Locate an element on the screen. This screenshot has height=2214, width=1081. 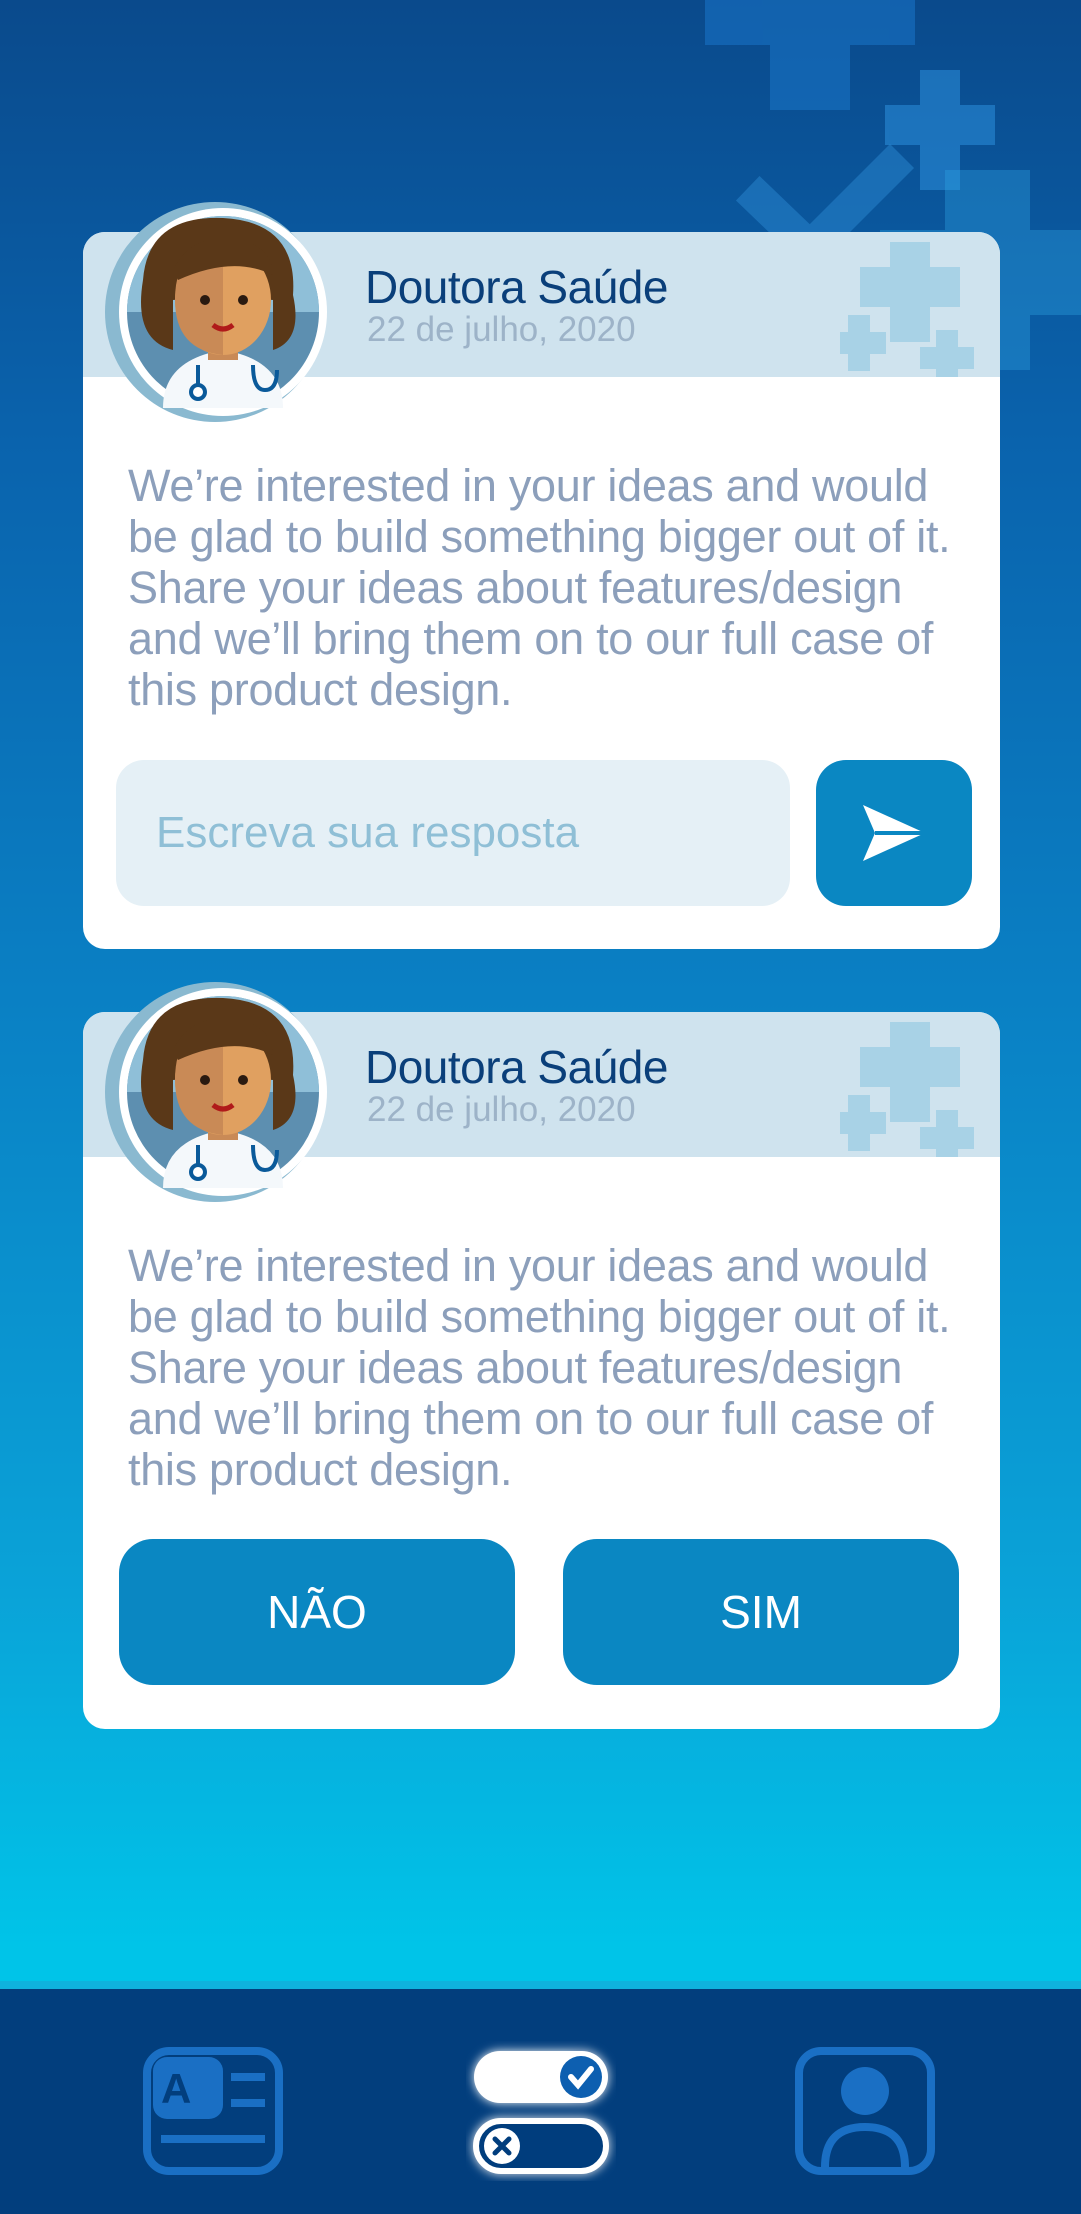
news-icon: A is located at coordinates (213, 2111).